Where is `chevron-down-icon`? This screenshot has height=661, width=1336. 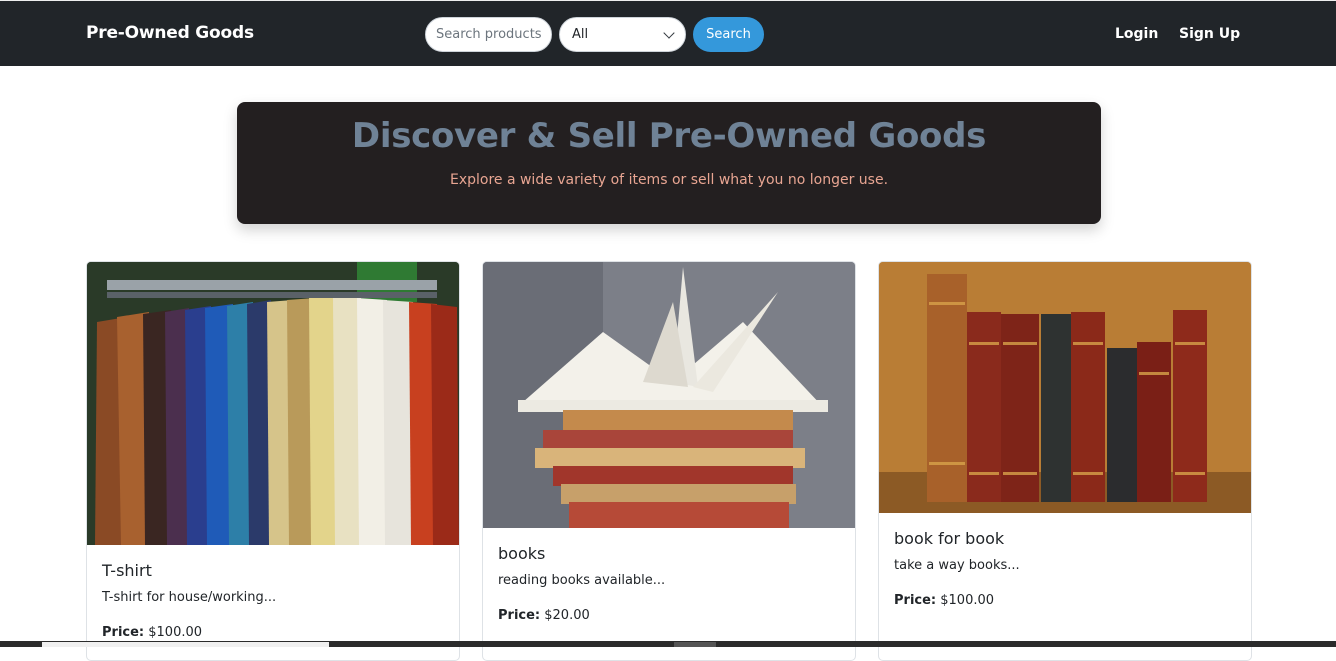 chevron-down-icon is located at coordinates (669, 32).